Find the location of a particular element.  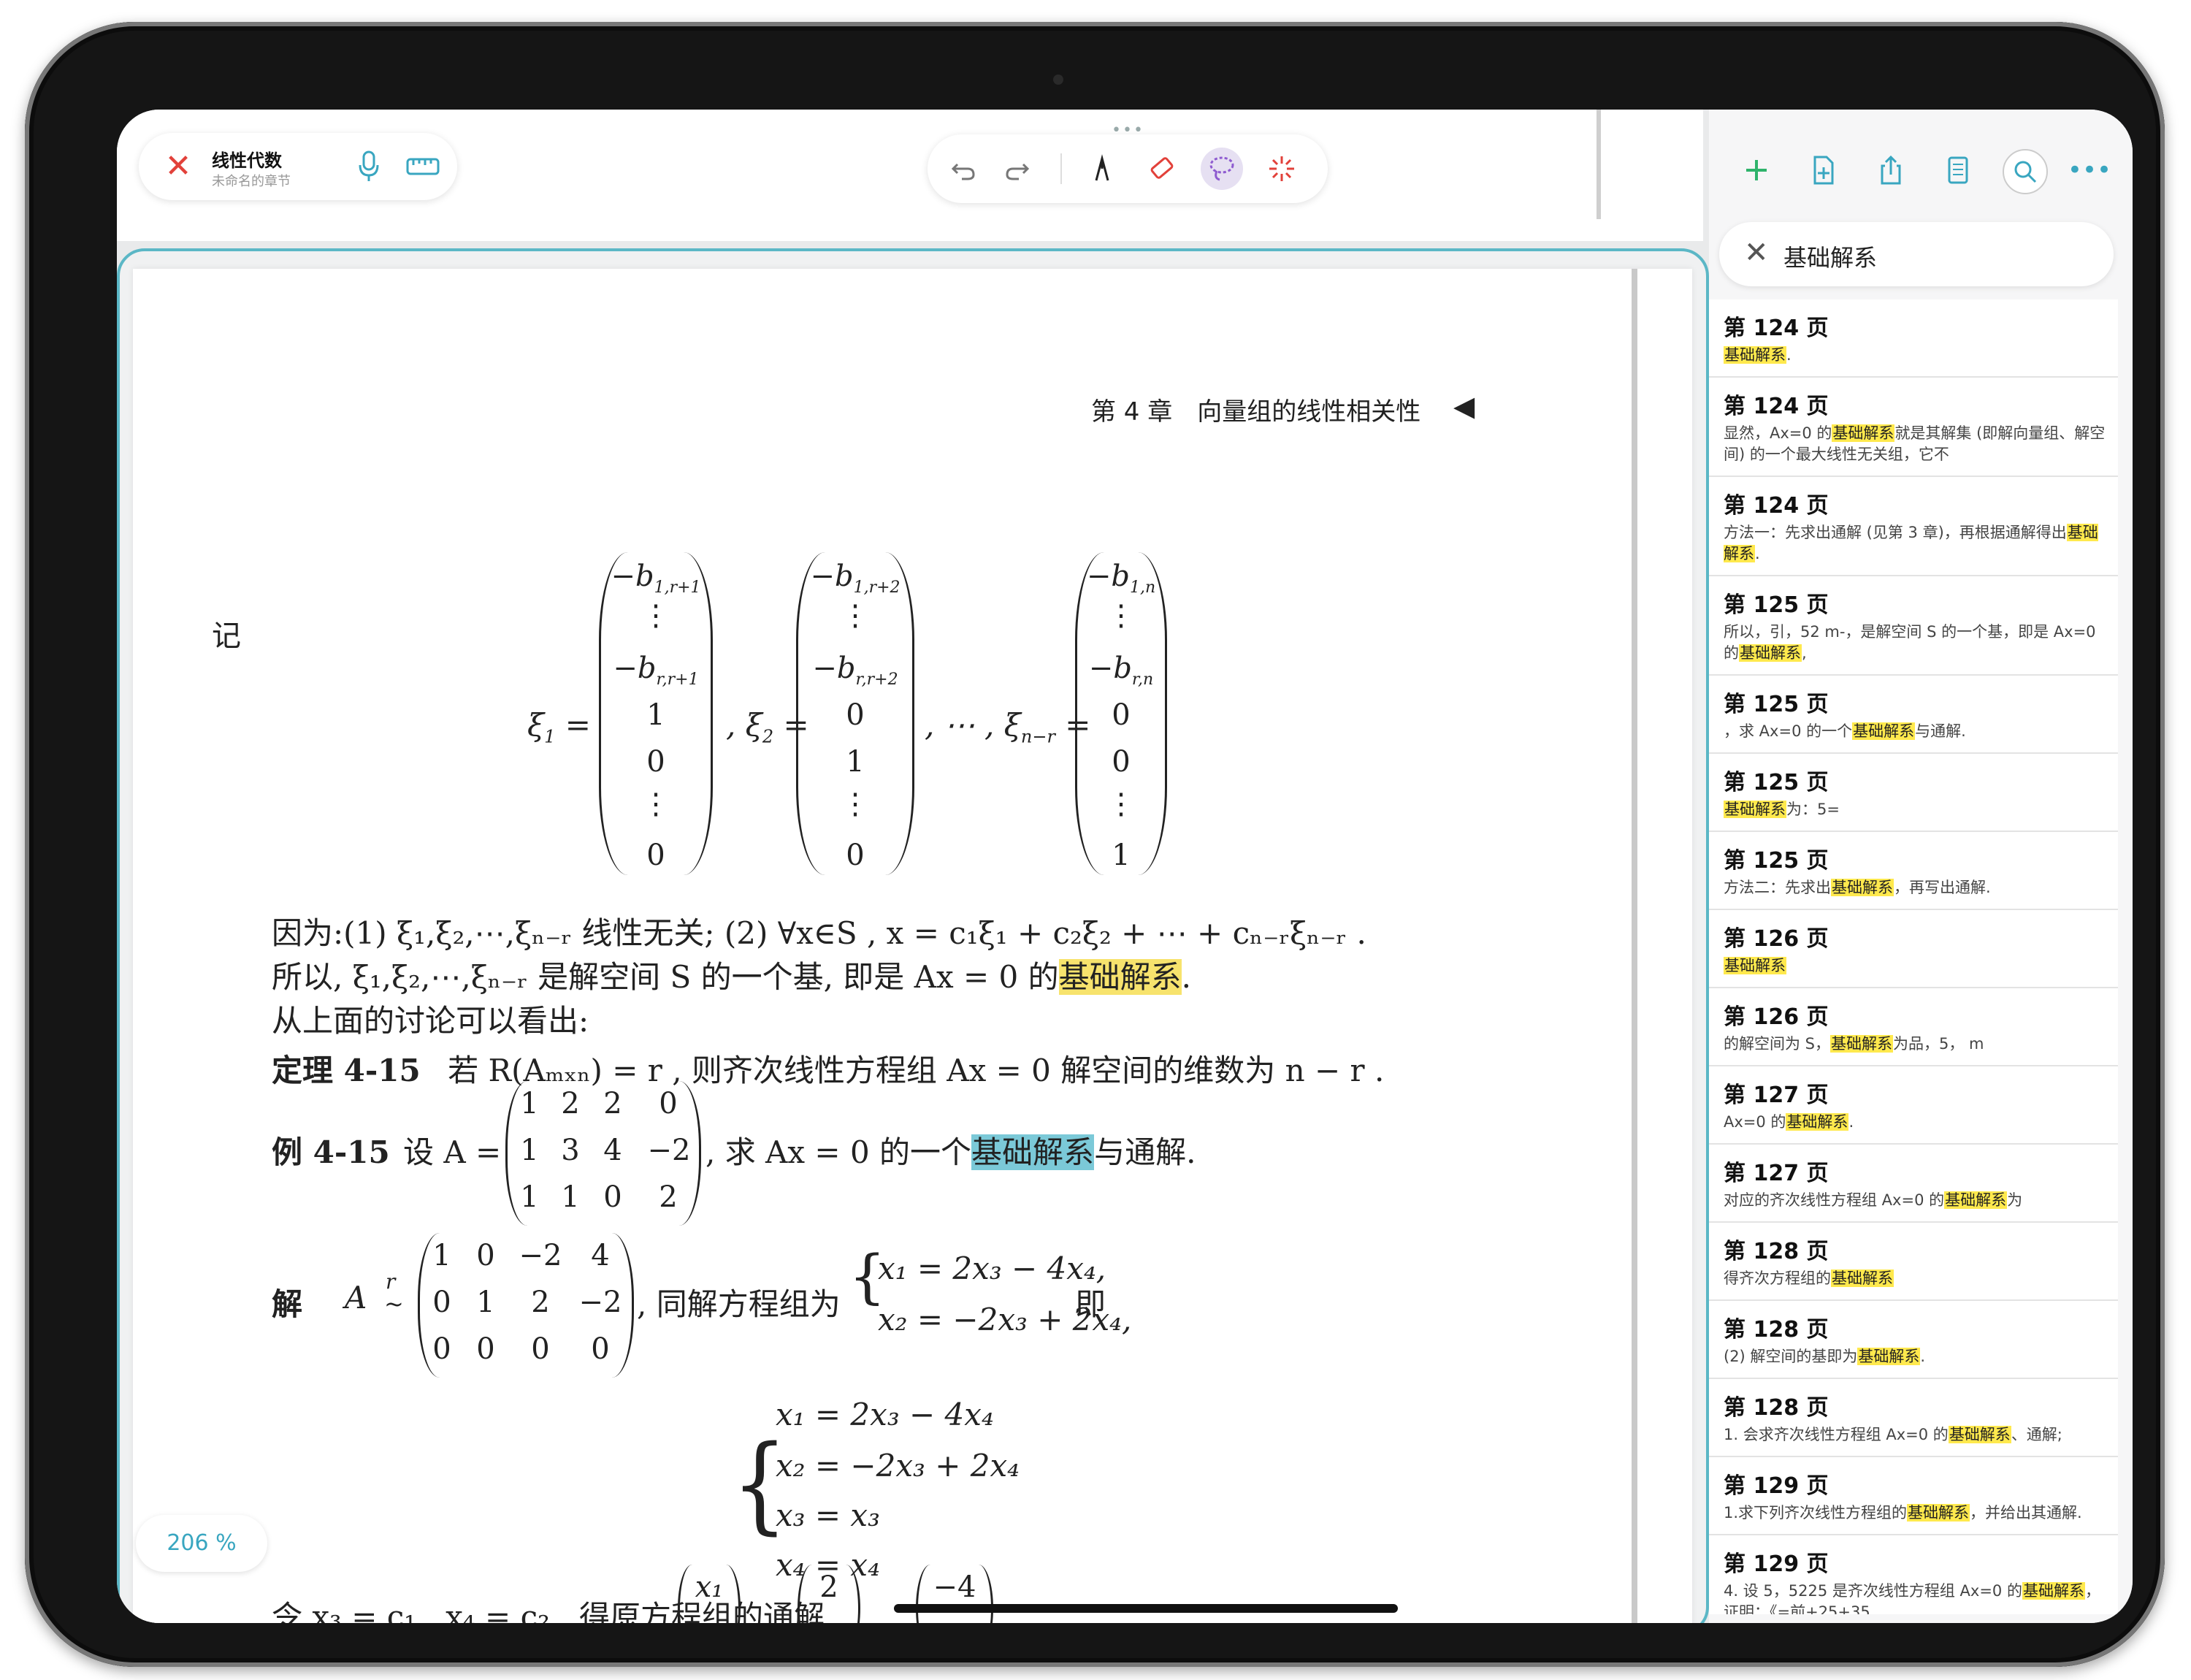

search-result: 第 126 页基础解系 is located at coordinates (1914, 949).